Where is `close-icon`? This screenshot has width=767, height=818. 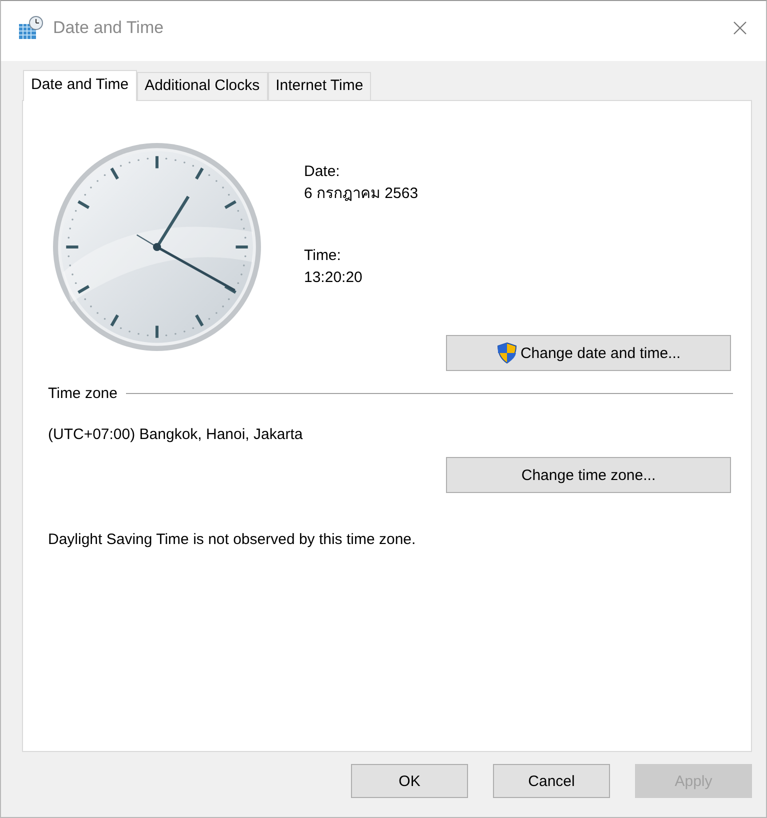 close-icon is located at coordinates (740, 28).